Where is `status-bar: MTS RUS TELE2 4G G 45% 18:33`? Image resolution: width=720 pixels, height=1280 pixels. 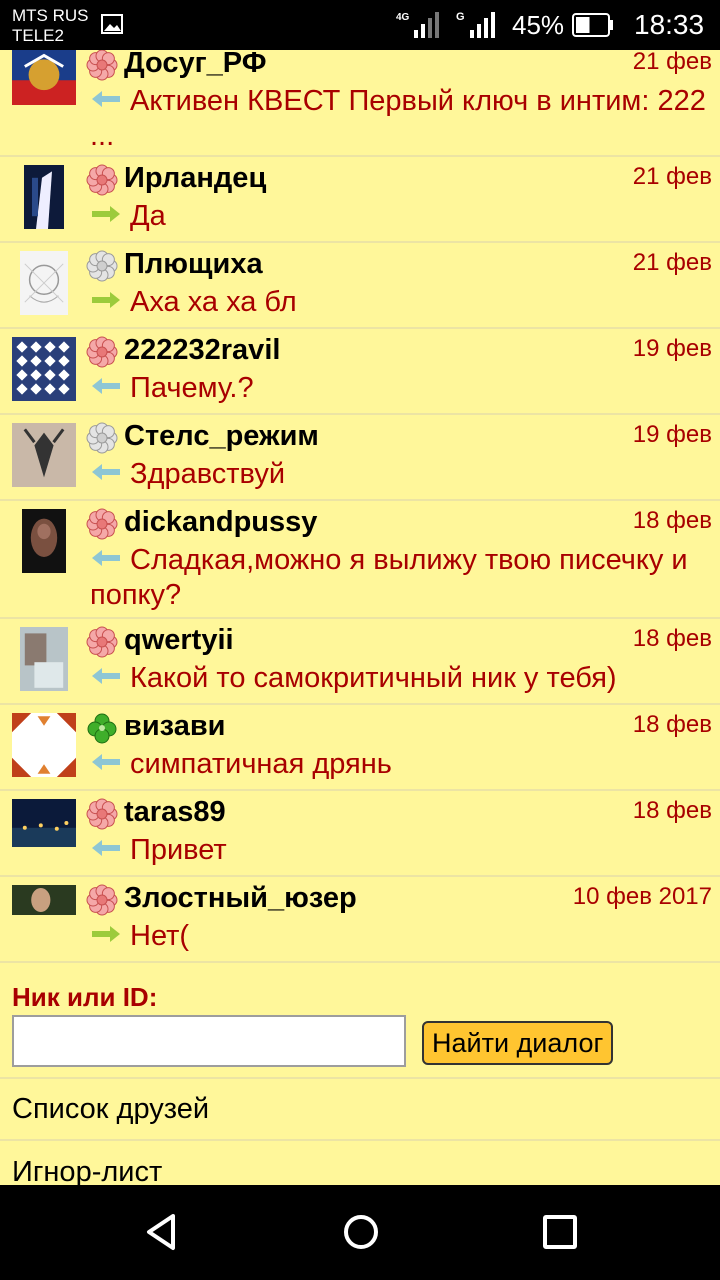 status-bar: MTS RUS TELE2 4G G 45% 18:33 is located at coordinates (360, 25).